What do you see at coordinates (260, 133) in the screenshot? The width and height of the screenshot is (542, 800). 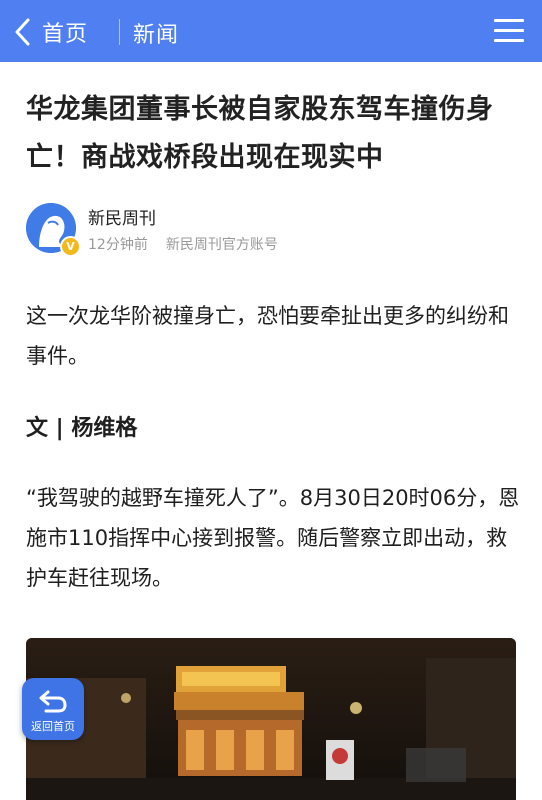 I see `article-headline: 华龙集团董事长被自家股东驾车撞伤身亡！商战戏桥段出现在现实中` at bounding box center [260, 133].